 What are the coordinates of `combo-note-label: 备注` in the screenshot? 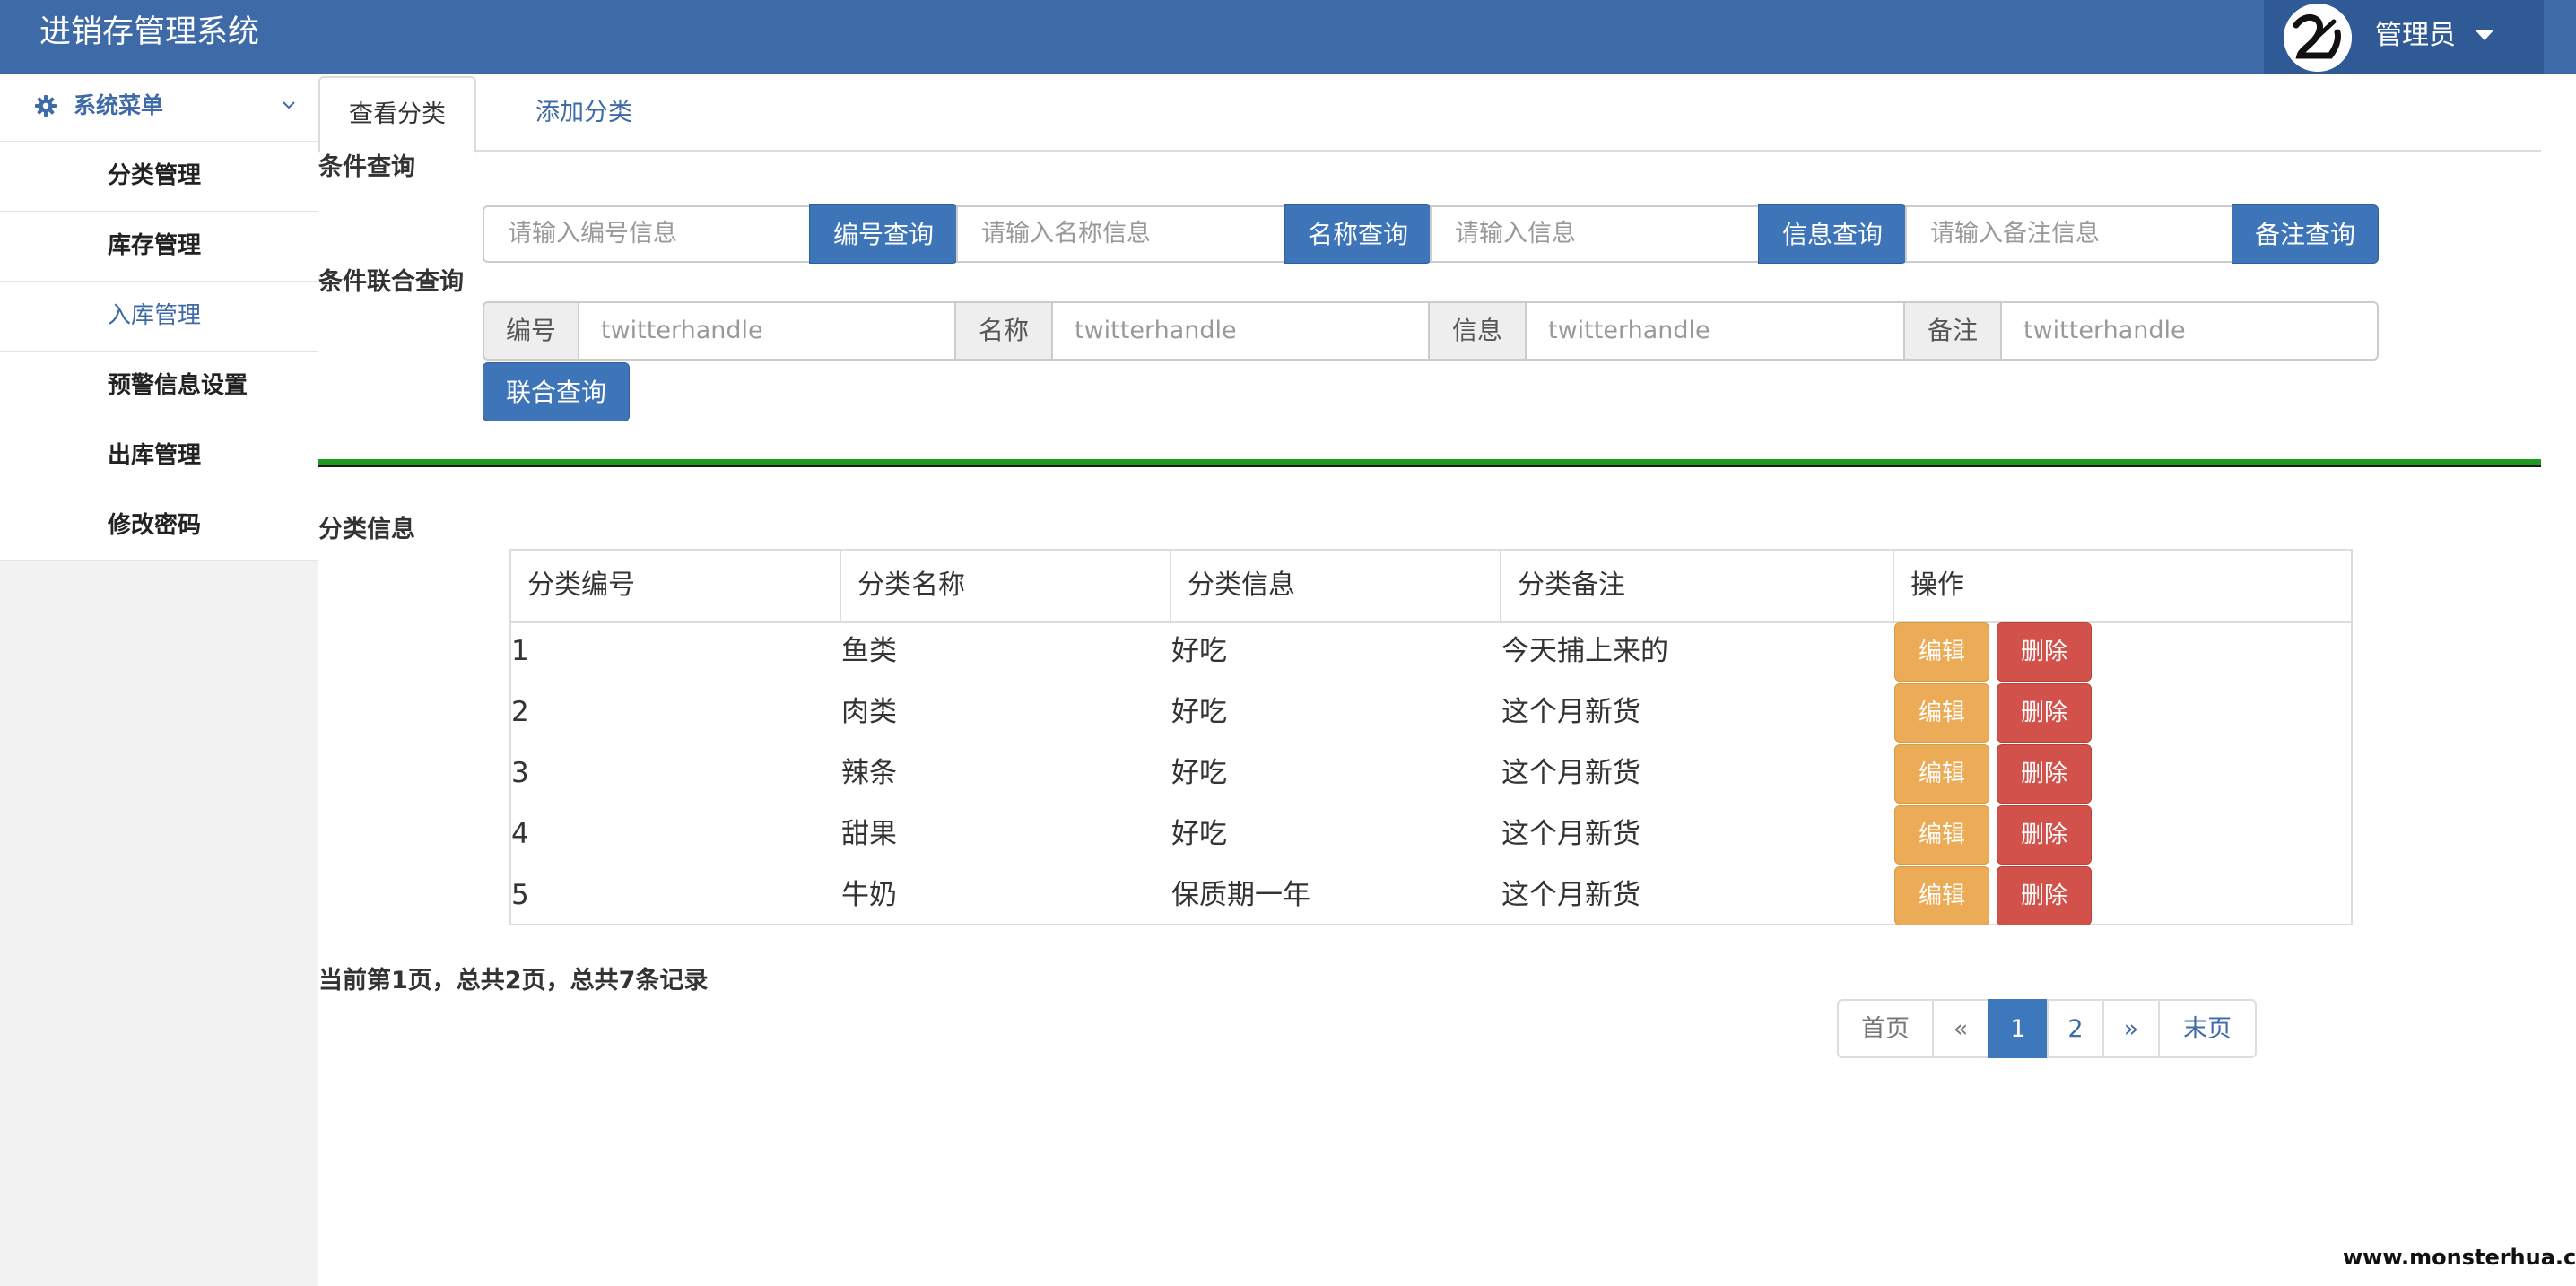 It's located at (1952, 331).